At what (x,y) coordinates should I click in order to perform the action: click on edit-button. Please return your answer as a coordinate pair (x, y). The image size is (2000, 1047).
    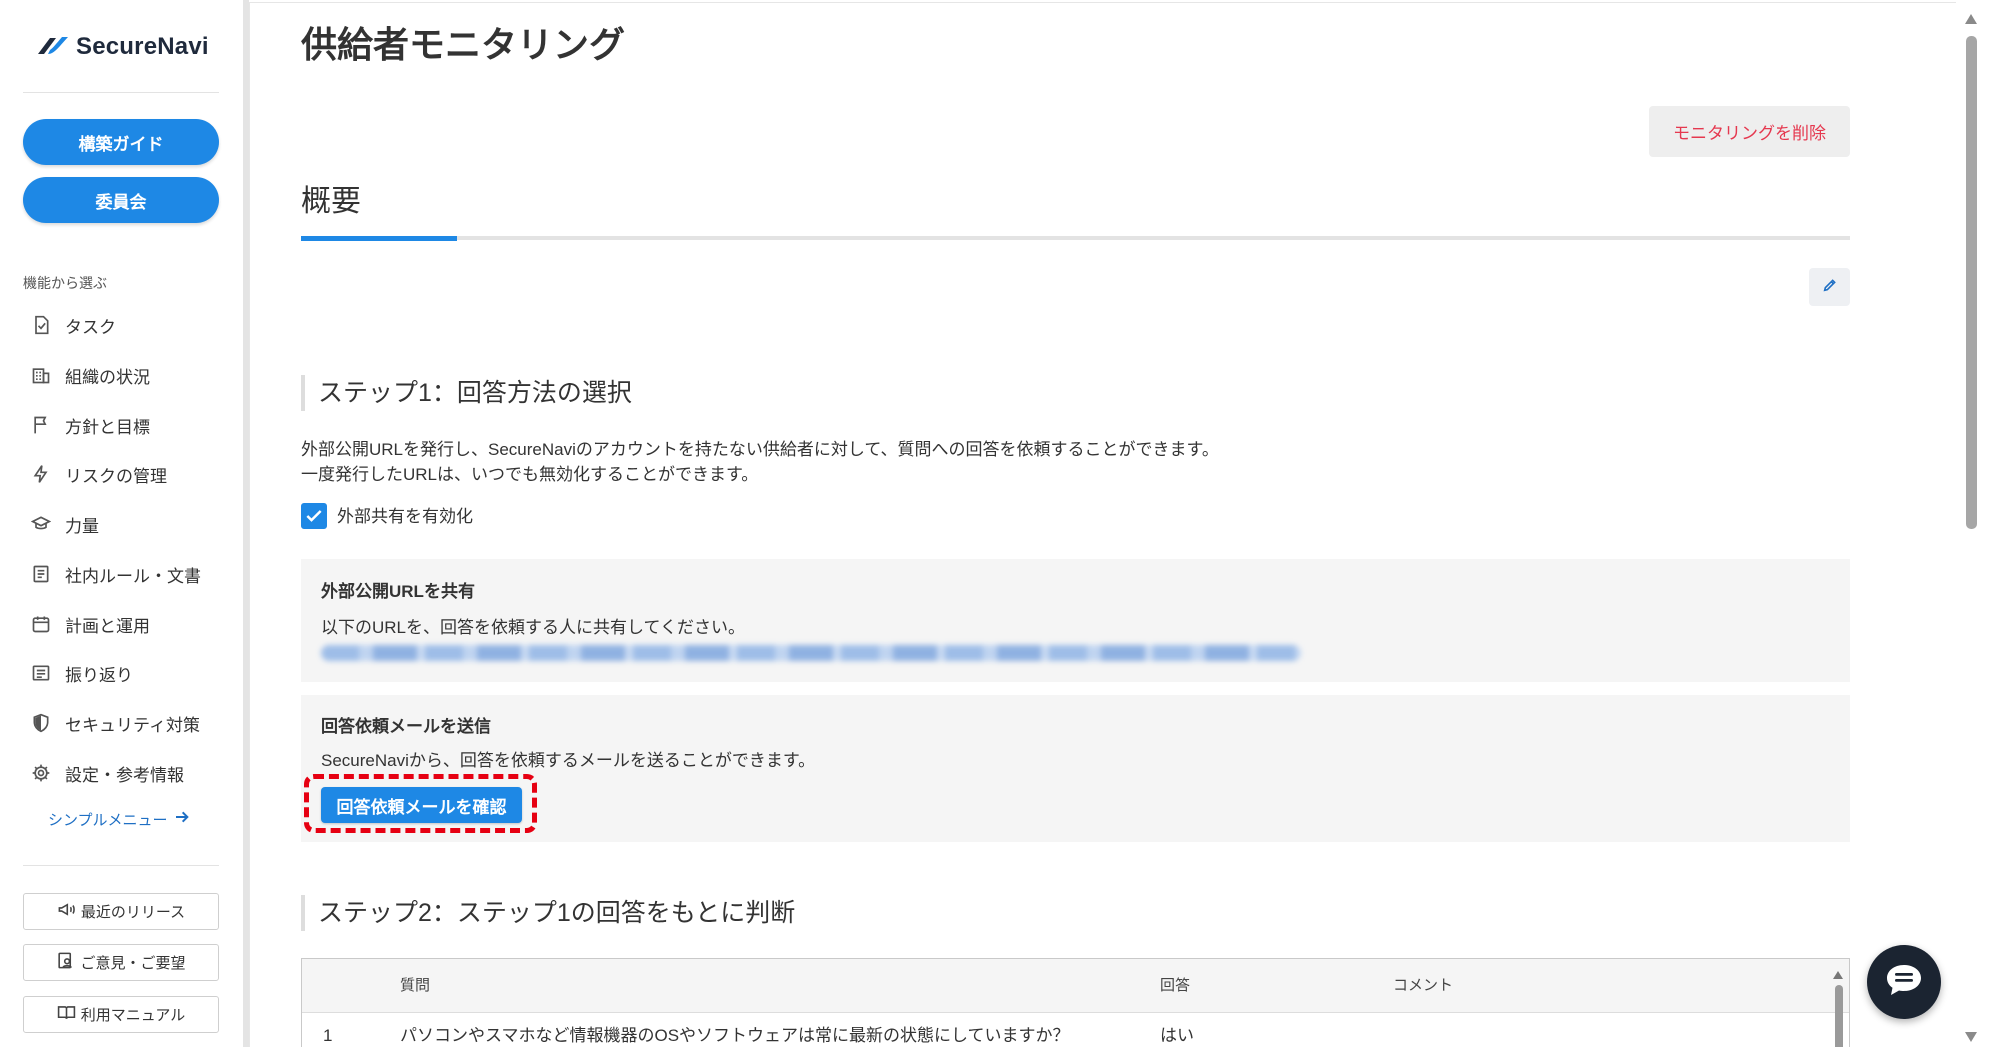
    Looking at the image, I should click on (1829, 287).